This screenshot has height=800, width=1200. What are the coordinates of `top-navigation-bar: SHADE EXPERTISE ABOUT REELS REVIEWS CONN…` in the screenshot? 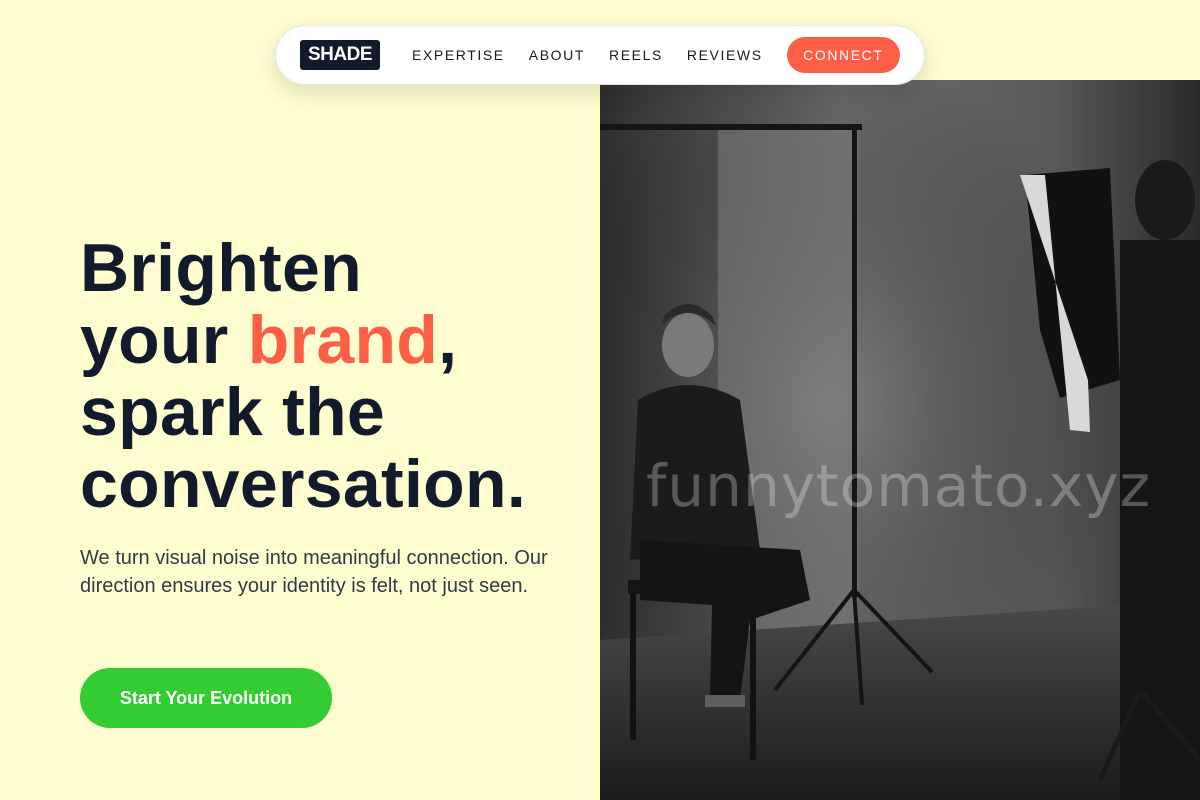 It's located at (600, 55).